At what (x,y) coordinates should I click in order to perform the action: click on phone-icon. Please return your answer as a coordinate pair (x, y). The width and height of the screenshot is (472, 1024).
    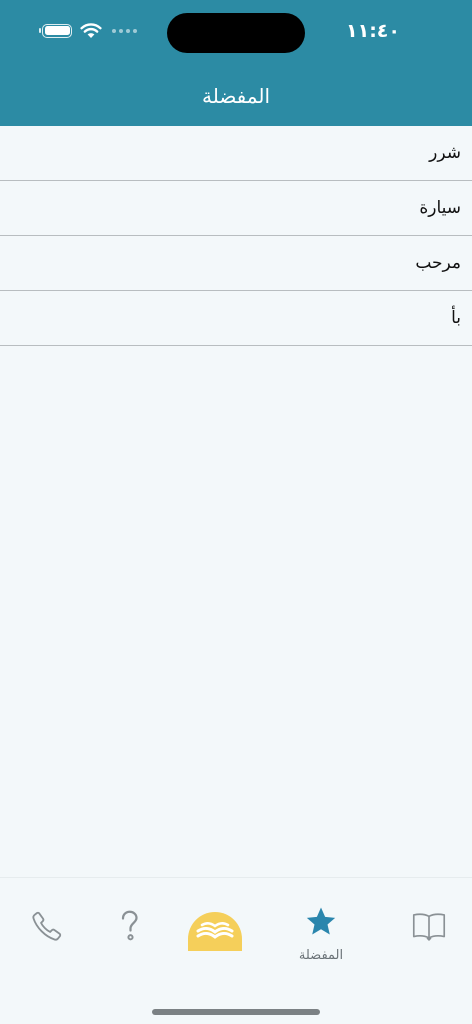
    Looking at the image, I should click on (47, 926).